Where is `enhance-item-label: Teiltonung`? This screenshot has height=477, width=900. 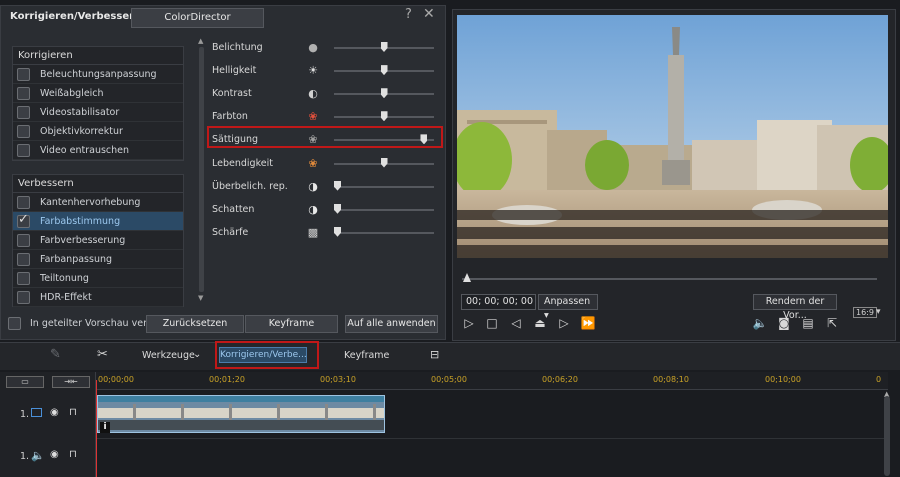
enhance-item-label: Teiltonung is located at coordinates (64, 278).